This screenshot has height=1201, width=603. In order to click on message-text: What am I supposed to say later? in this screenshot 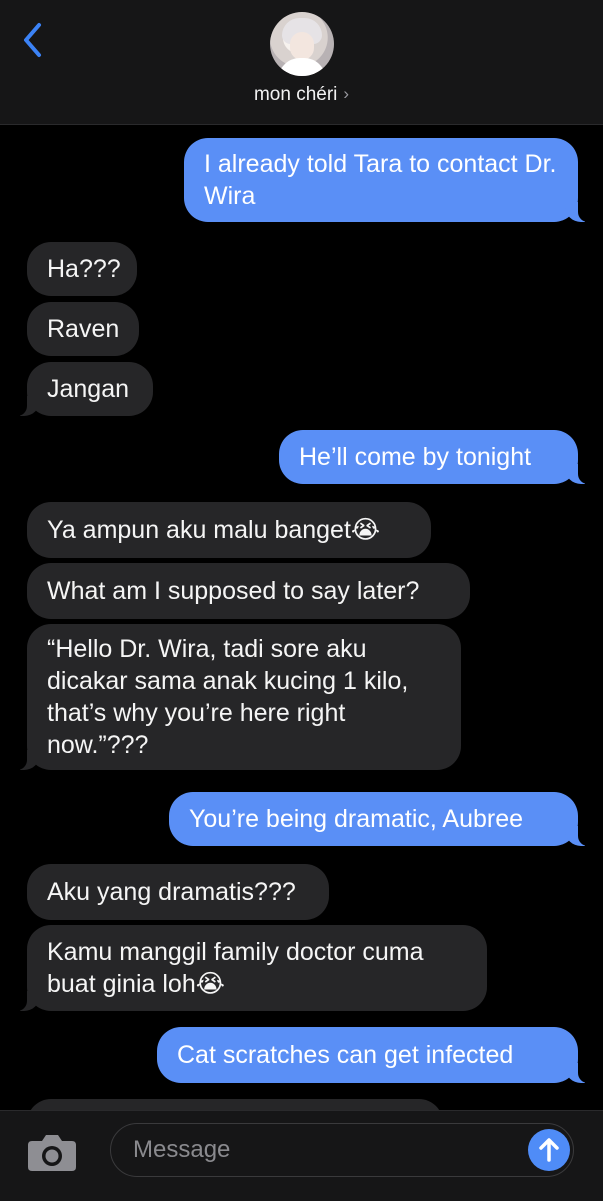, I will do `click(233, 591)`.